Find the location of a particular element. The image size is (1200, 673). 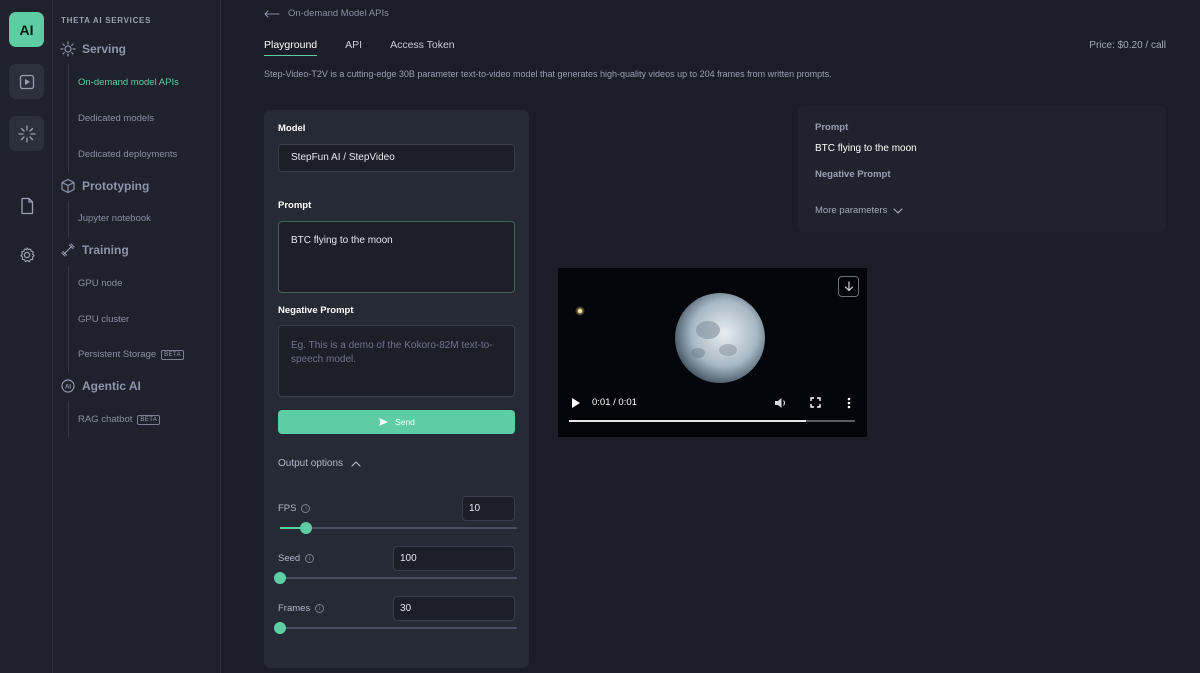

fps-label: FPS i is located at coordinates (294, 508).